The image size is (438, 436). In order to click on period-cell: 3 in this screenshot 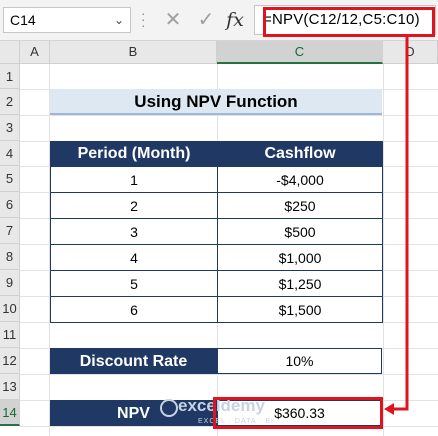, I will do `click(134, 231)`.